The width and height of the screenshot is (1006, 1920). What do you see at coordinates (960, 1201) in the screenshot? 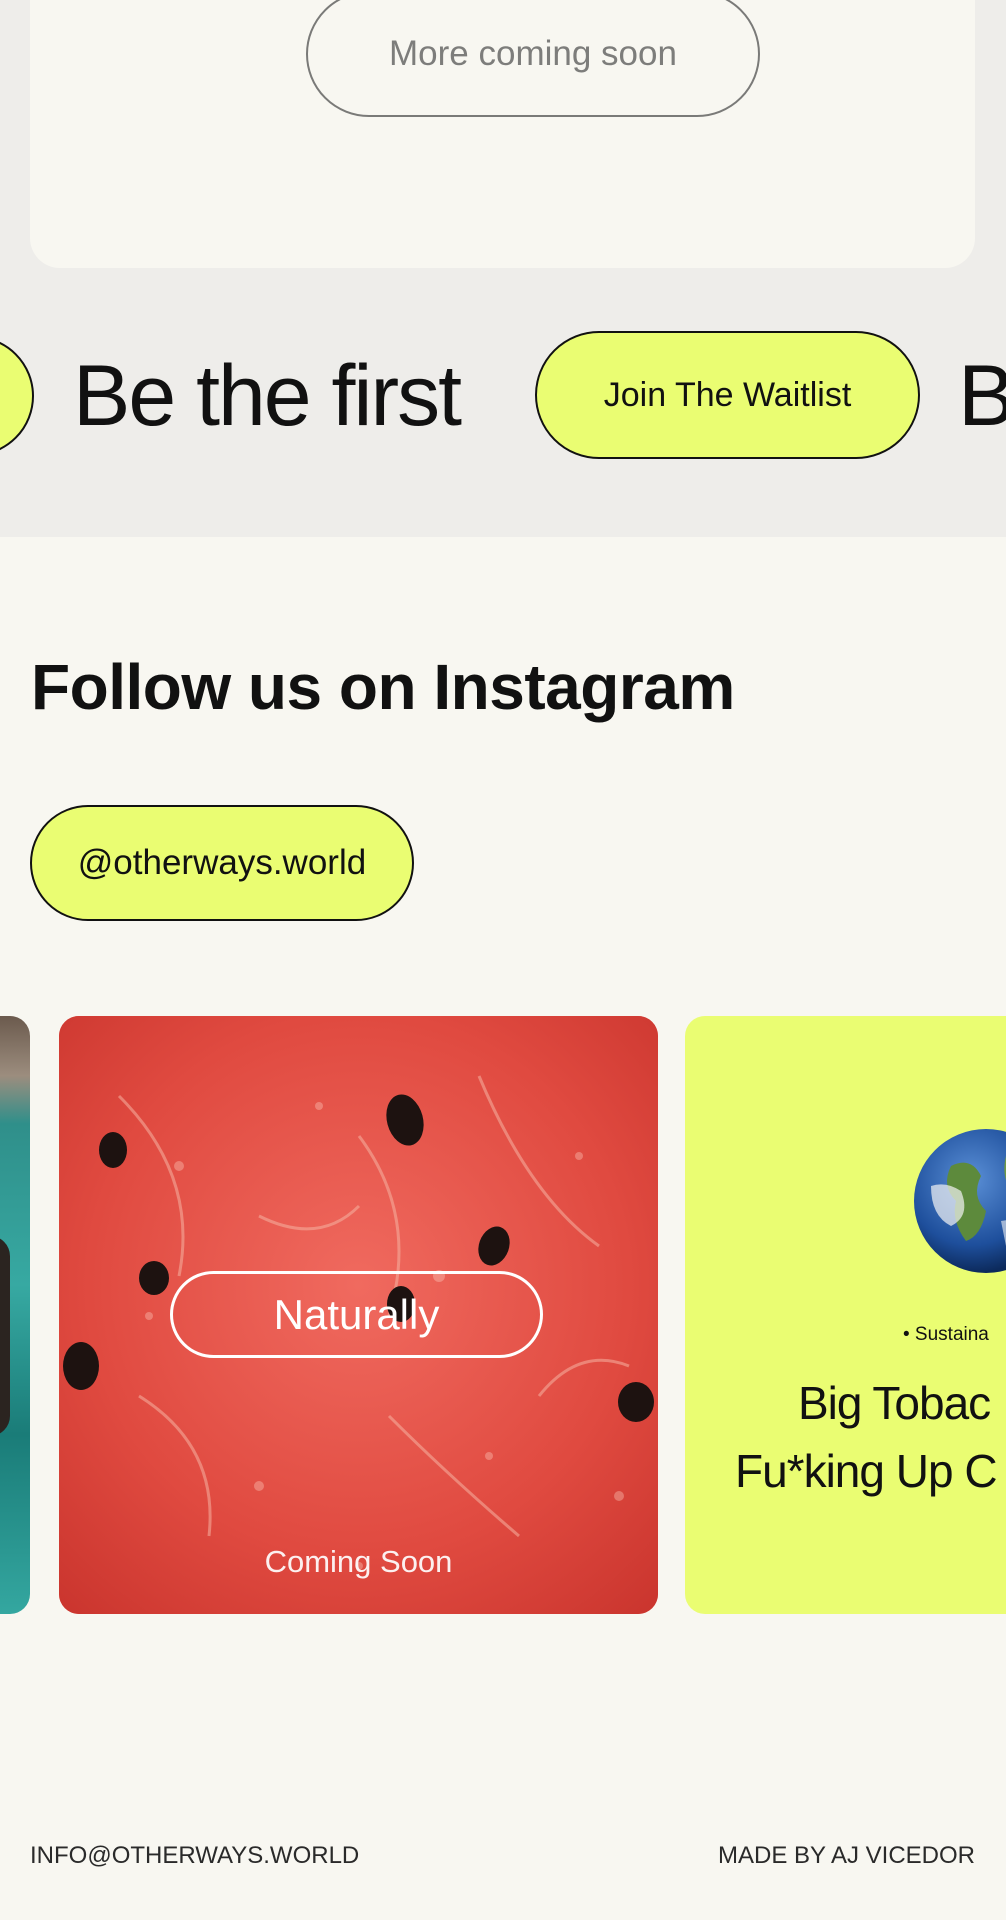
I see `globe-icon` at bounding box center [960, 1201].